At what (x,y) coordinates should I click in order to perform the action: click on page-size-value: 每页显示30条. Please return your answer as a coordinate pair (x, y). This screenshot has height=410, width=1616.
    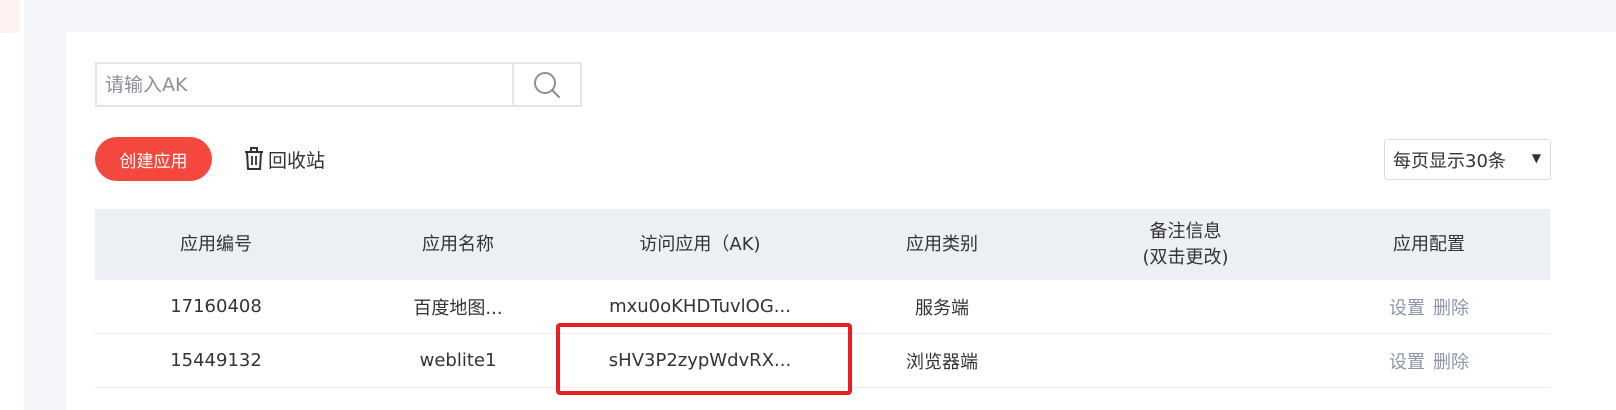
    Looking at the image, I should click on (1449, 161).